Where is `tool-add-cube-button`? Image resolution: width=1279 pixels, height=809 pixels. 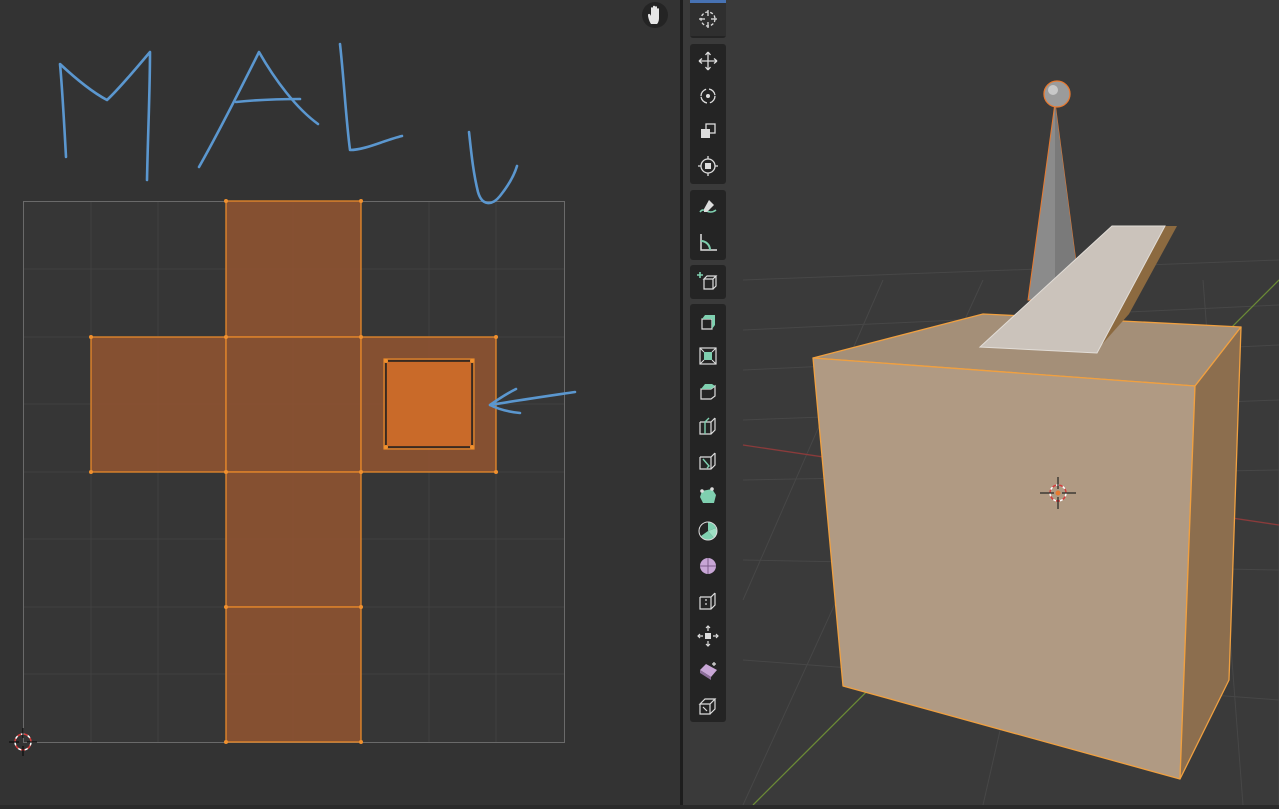 tool-add-cube-button is located at coordinates (708, 282).